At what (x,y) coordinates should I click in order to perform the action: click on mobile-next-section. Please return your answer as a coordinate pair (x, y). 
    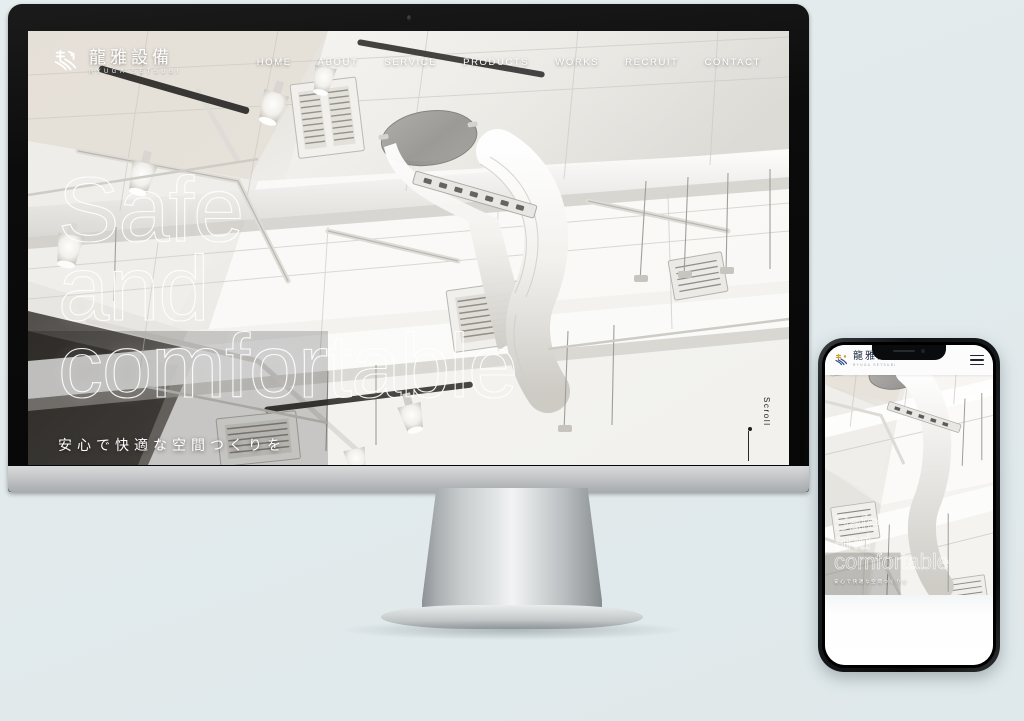
    Looking at the image, I should click on (909, 630).